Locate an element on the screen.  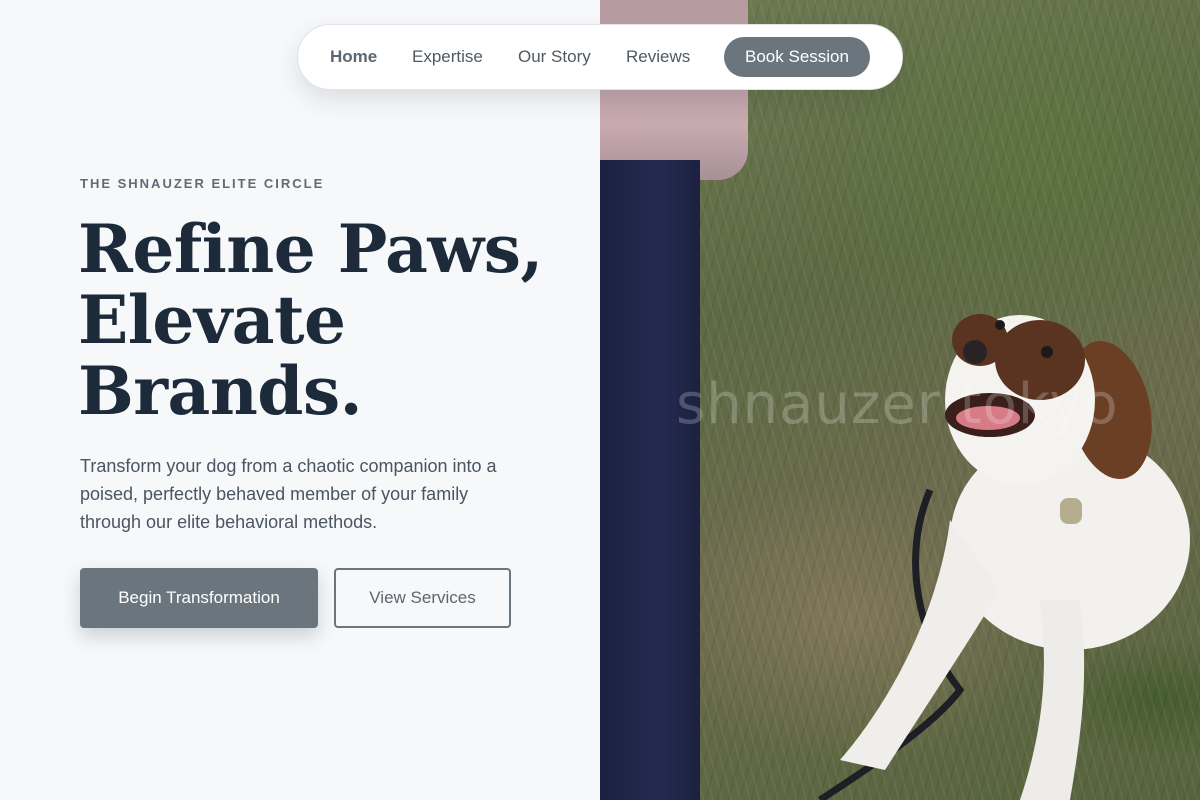
begin-transformation-button: Begin Transformation is located at coordinates (199, 598).